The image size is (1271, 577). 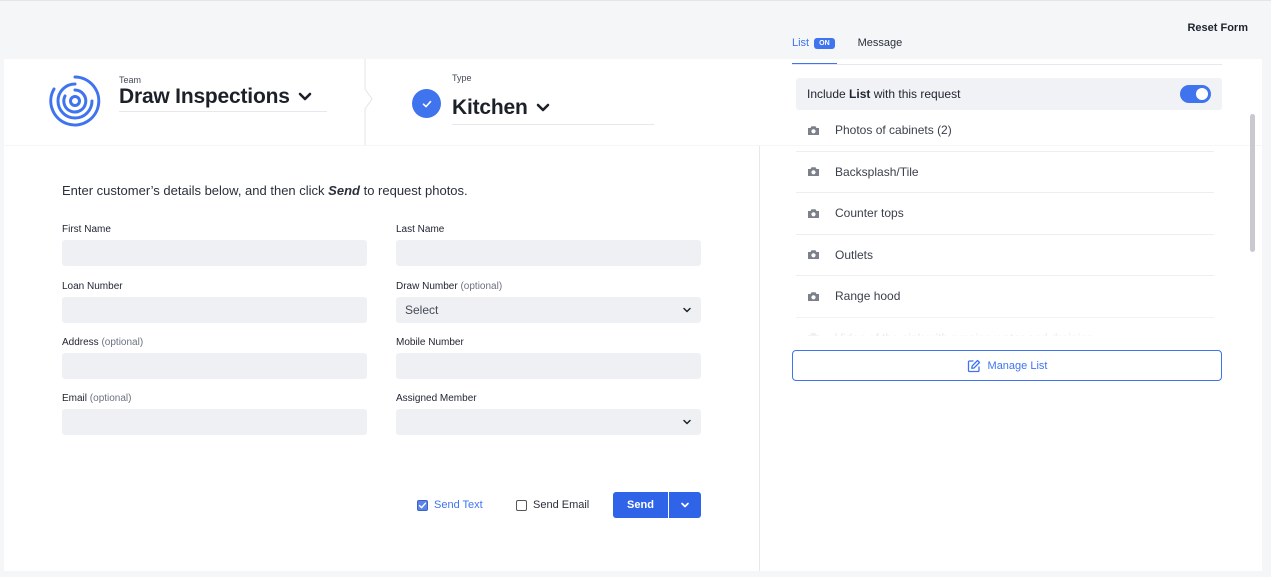 I want to click on team-value: Draw Inspections, so click(x=204, y=96).